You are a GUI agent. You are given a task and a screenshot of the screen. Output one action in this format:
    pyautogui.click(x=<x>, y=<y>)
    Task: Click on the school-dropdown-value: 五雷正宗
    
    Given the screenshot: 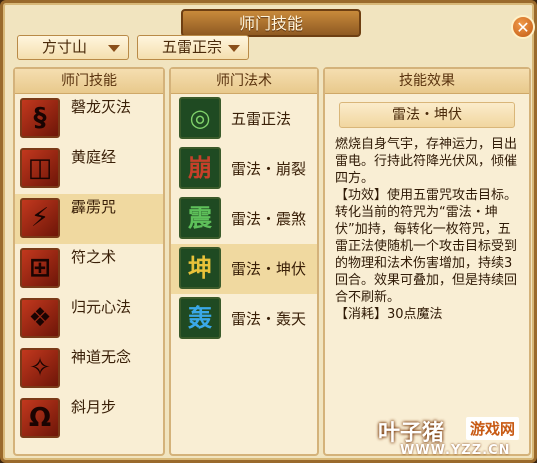 What is the action you would take?
    pyautogui.click(x=192, y=47)
    